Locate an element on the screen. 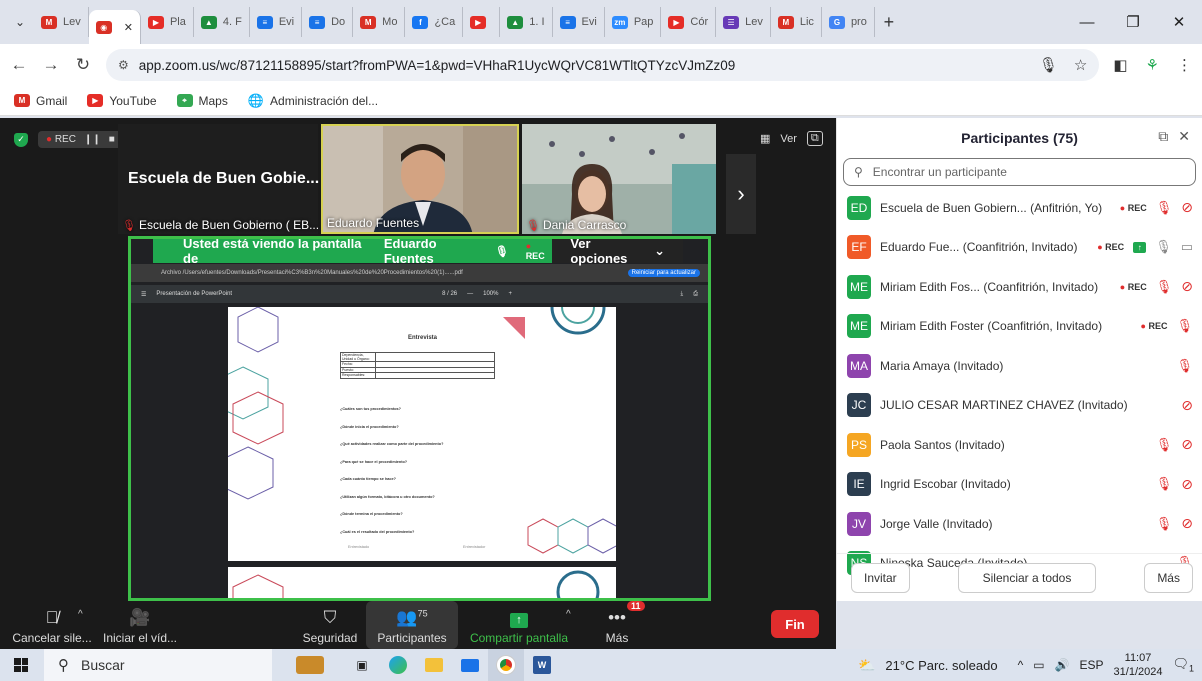 This screenshot has height=681, width=1202. minimize-icon: — is located at coordinates (1087, 22).